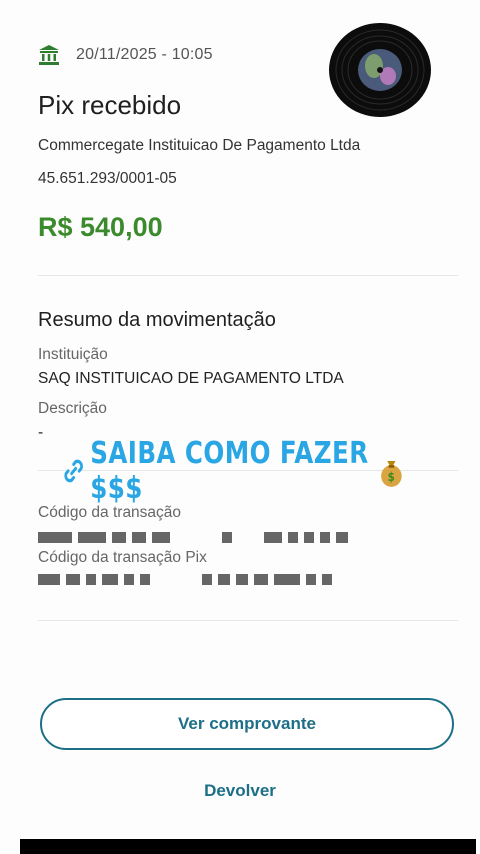  Describe the element at coordinates (229, 471) in the screenshot. I see `promo-text: SAIBA COMO FAZER $$$` at that location.